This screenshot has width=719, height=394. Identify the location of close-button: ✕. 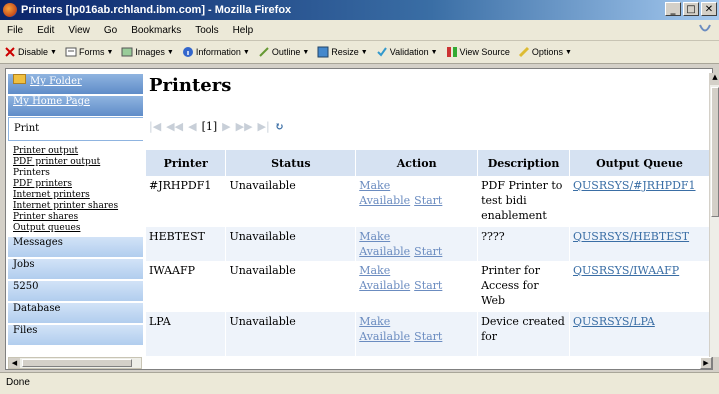
(709, 9).